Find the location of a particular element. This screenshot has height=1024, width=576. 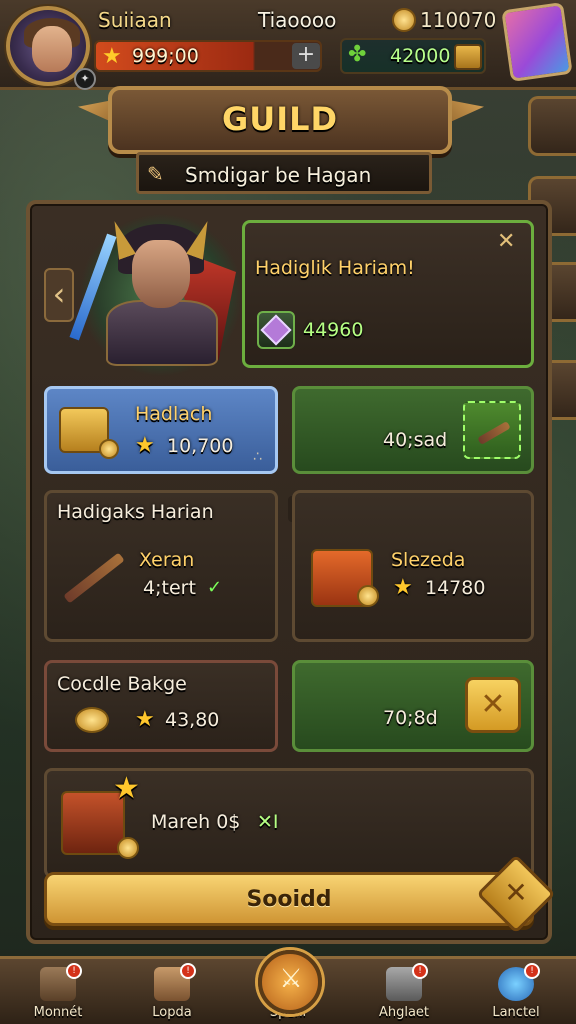

weapon-name: Xeran is located at coordinates (167, 560).